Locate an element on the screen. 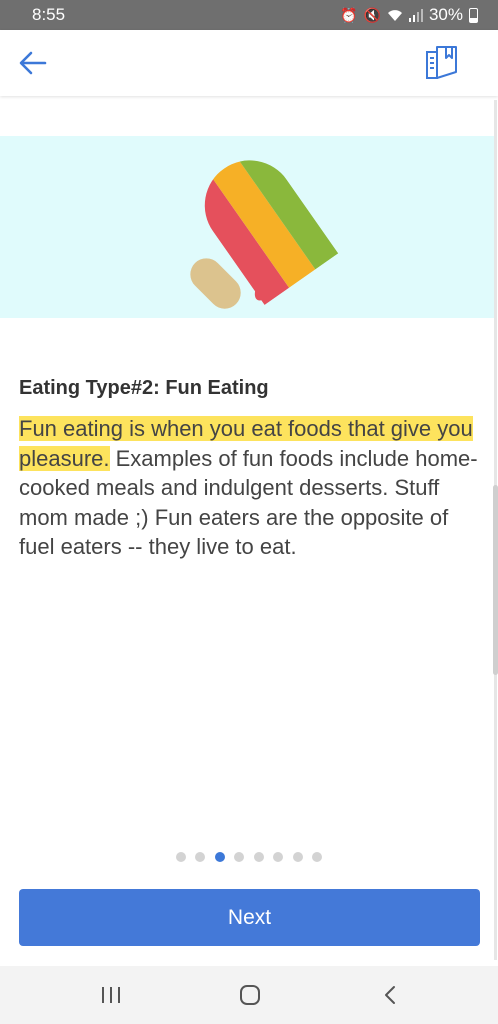 Image resolution: width=498 pixels, height=1024 pixels. popsicle-illustration is located at coordinates (263, 225).